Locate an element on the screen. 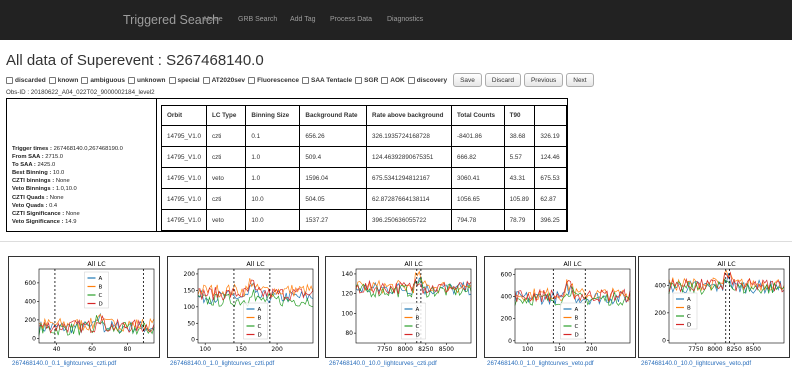 Image resolution: width=792 pixels, height=369 pixels. lightcurve-file-link: 267468140.0_10.0_lightcurves_czti.pdf is located at coordinates (383, 363).